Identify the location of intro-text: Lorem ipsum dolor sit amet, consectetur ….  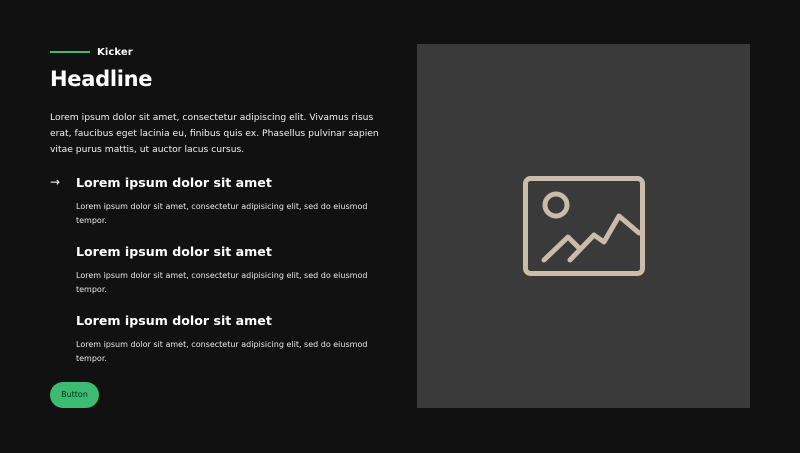
(214, 133).